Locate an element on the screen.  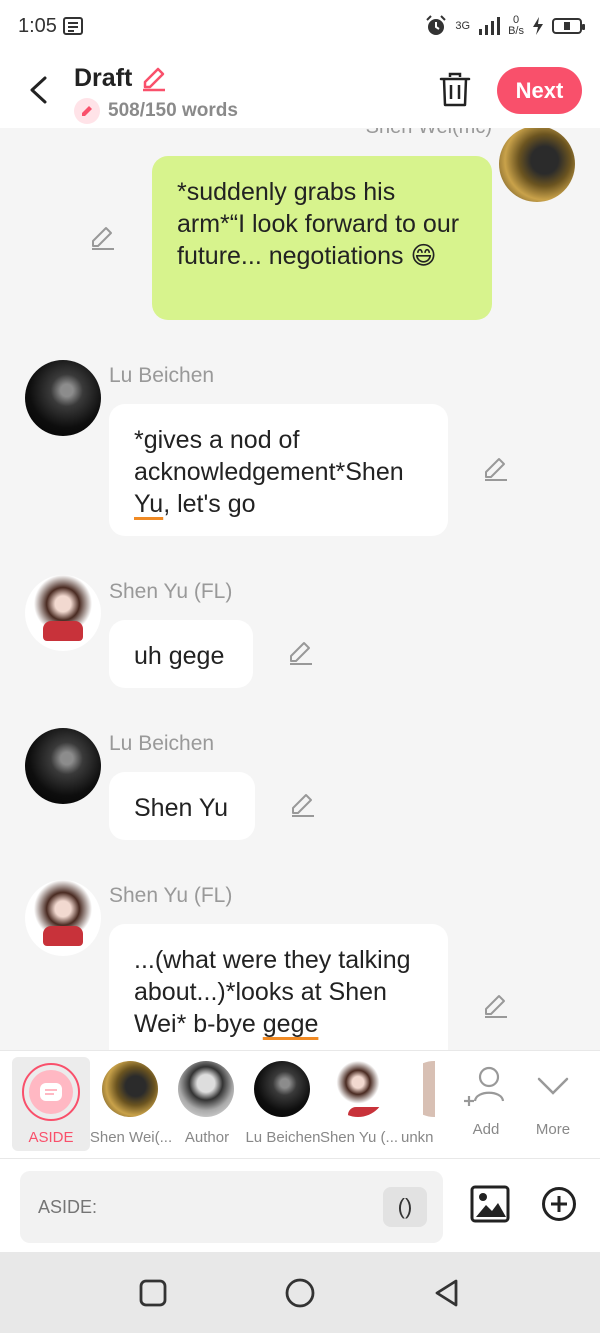
trash-icon is located at coordinates (455, 89).